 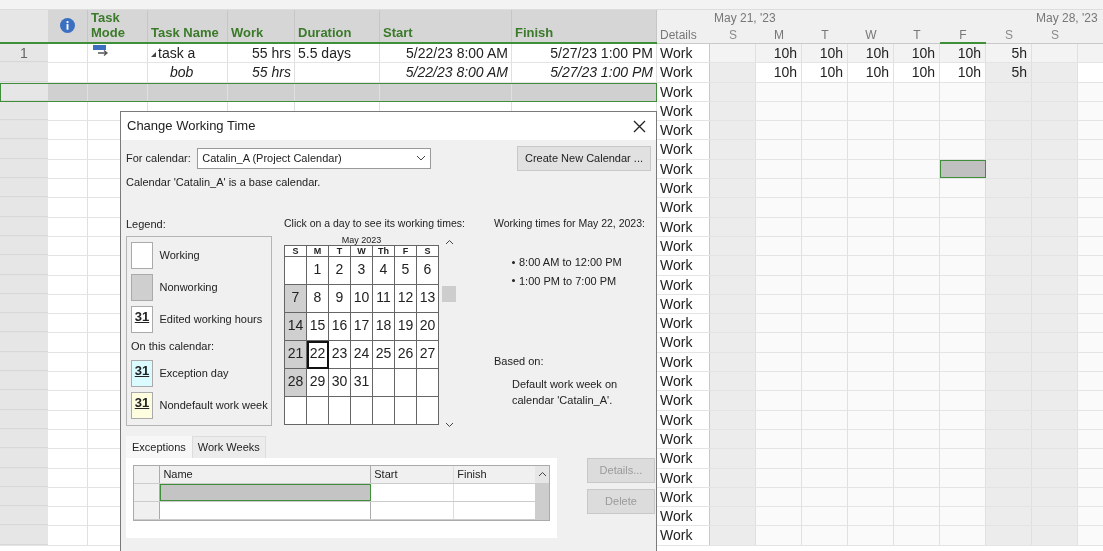 What do you see at coordinates (384, 355) in the screenshot?
I see `calendar-day: 25` at bounding box center [384, 355].